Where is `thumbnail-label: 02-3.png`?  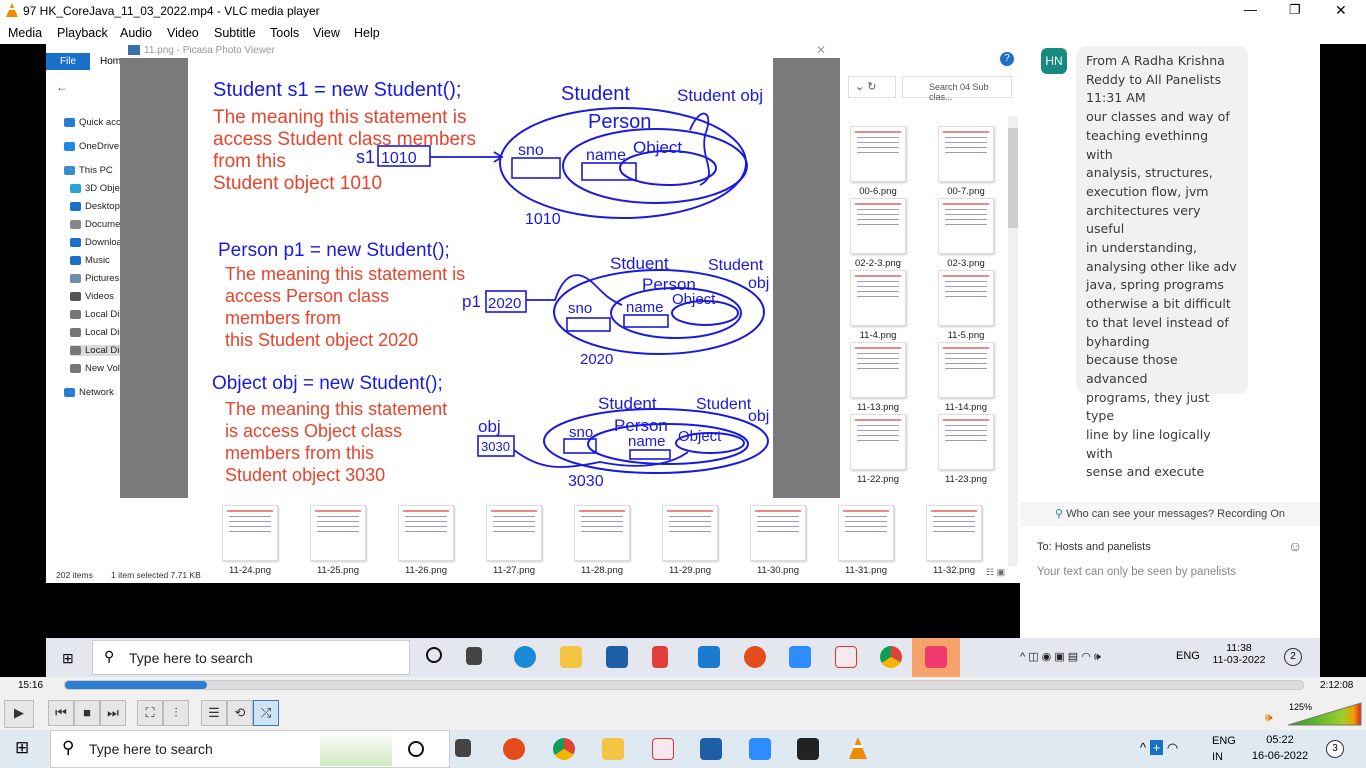
thumbnail-label: 02-3.png is located at coordinates (966, 263).